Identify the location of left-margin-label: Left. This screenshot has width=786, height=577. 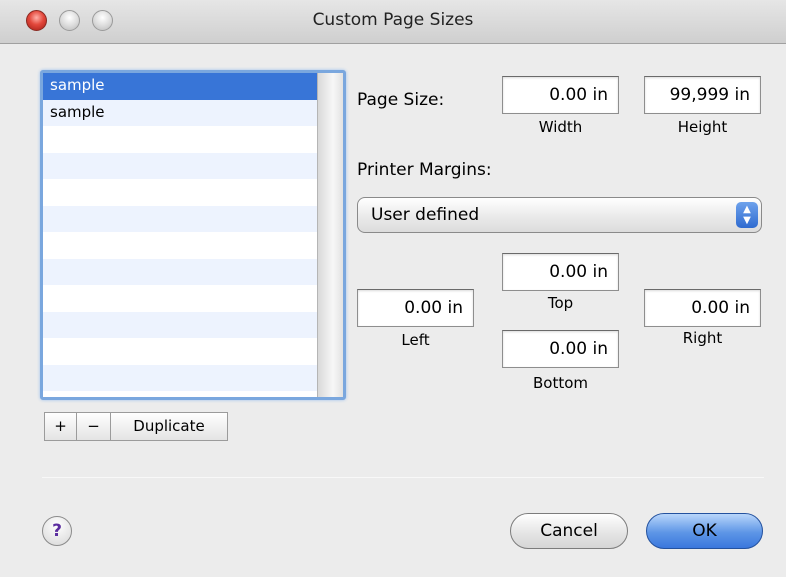
(415, 340).